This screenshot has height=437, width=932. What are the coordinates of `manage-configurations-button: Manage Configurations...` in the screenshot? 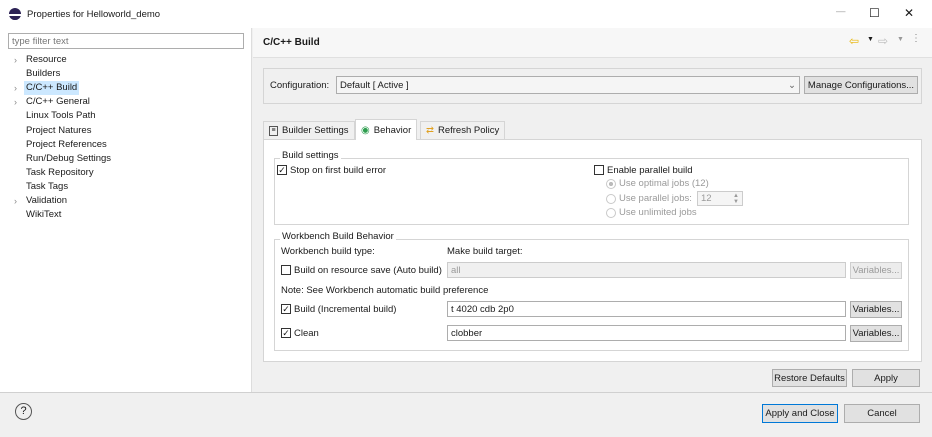 It's located at (861, 85).